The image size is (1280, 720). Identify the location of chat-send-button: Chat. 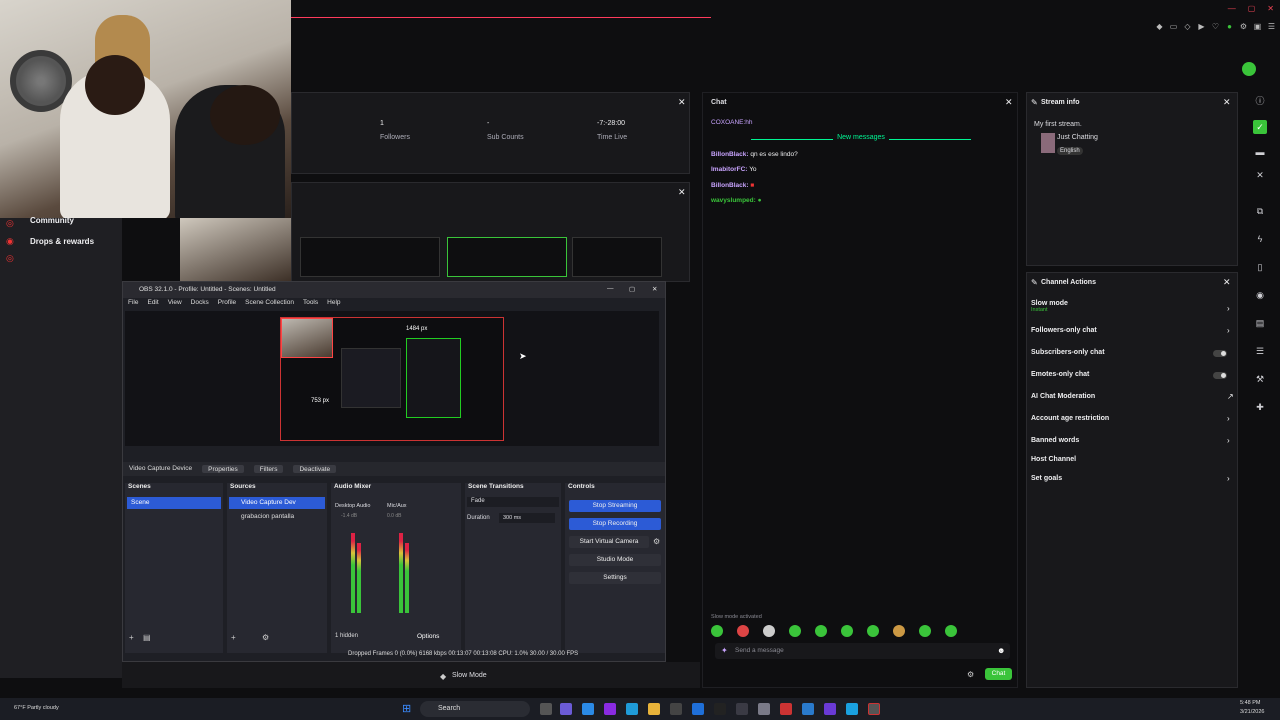
(998, 674).